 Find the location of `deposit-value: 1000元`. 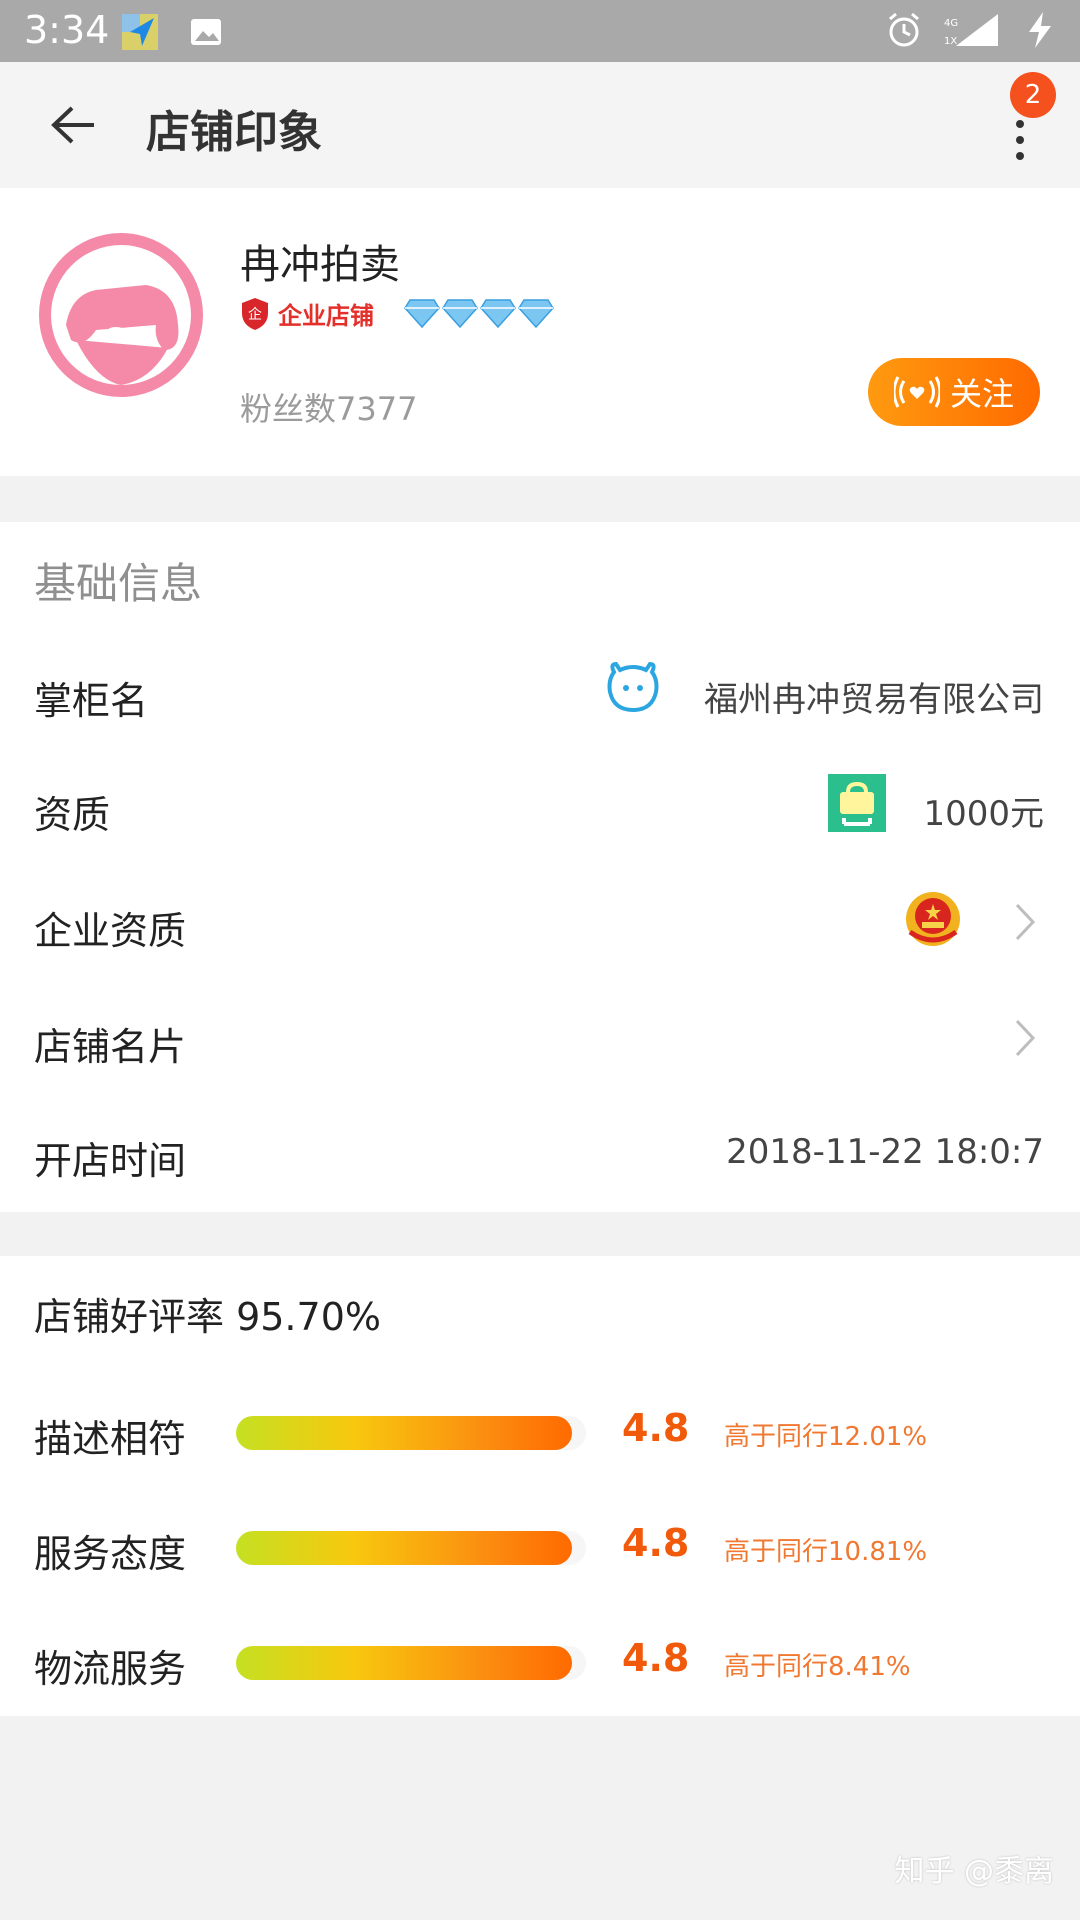

deposit-value: 1000元 is located at coordinates (983, 814).